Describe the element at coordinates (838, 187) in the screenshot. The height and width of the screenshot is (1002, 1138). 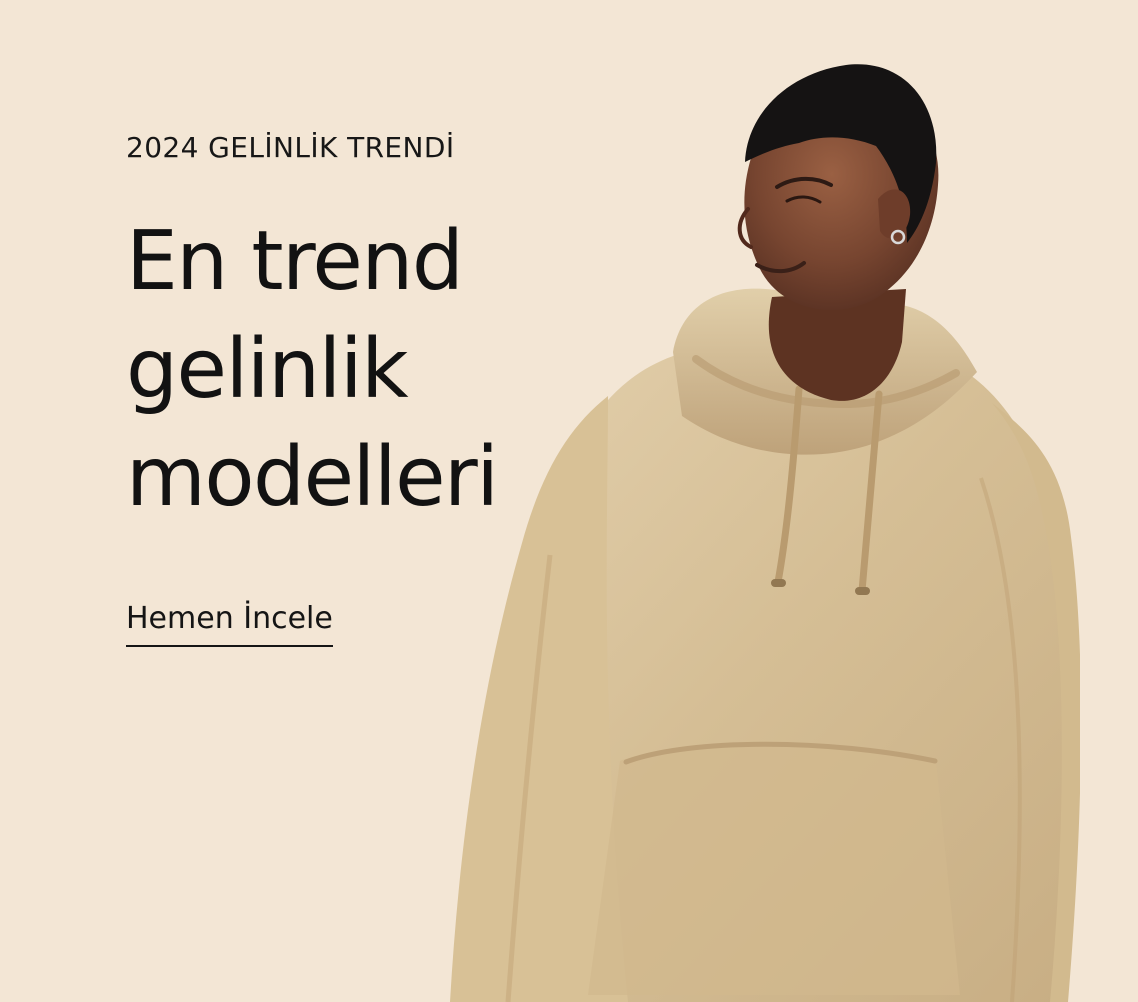
I see `model-head` at that location.